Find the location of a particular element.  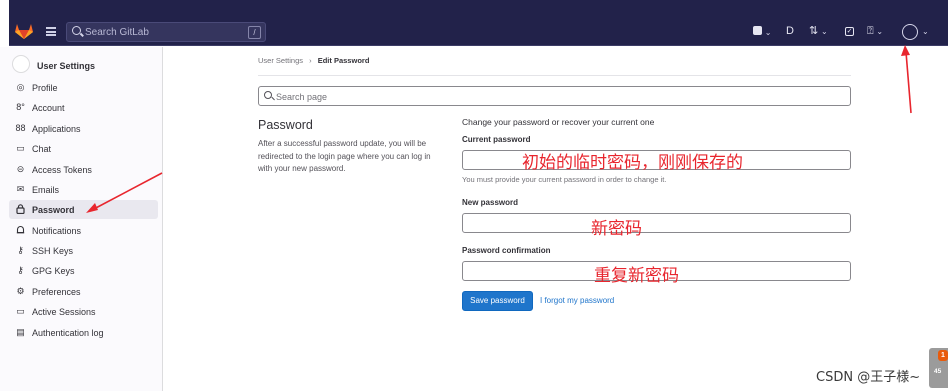

sidebar-item-label: Password is located at coordinates (53, 210).